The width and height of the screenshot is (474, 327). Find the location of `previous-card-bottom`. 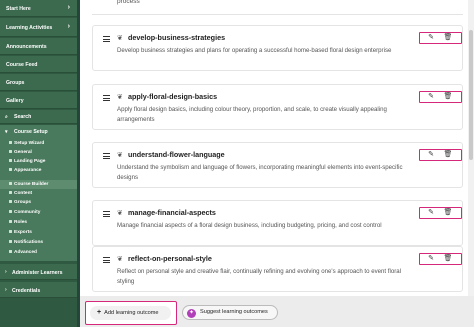

previous-card-bottom is located at coordinates (277, 14).